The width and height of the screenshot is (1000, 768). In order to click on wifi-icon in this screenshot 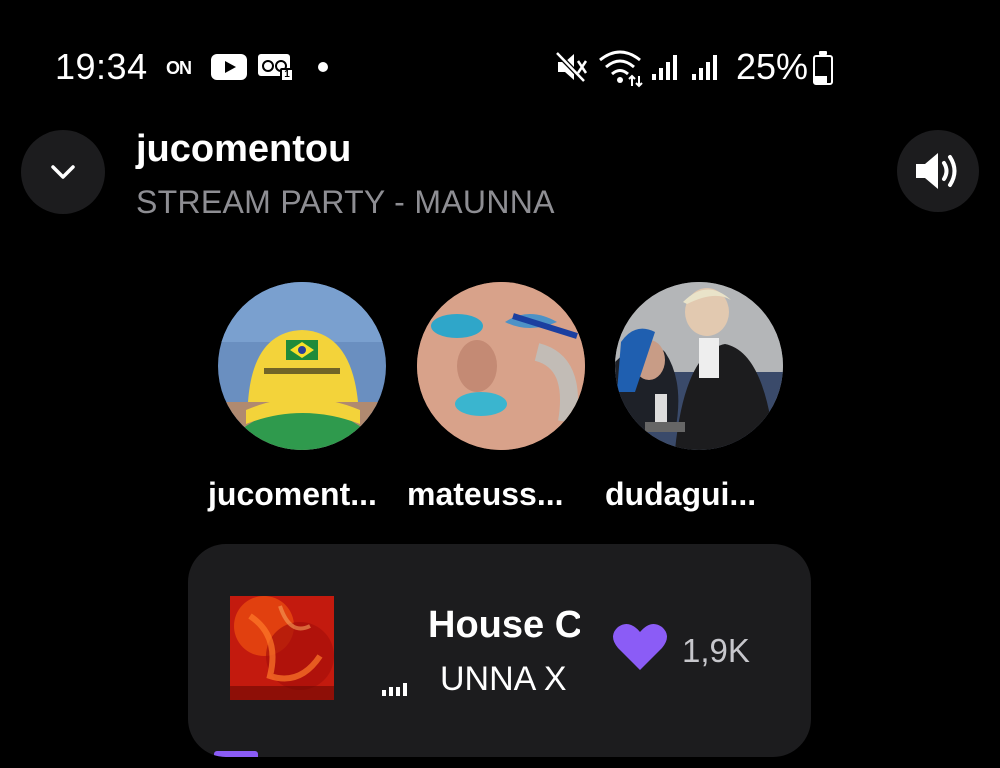, I will do `click(621, 68)`.